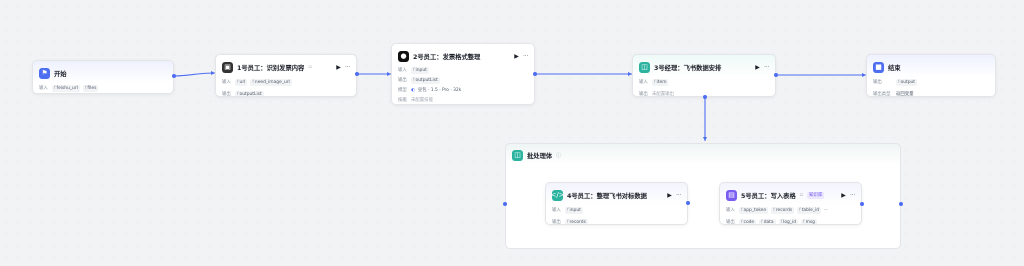 The height and width of the screenshot is (266, 1024). What do you see at coordinates (931, 75) in the screenshot?
I see `end-node: ■ 结束 输出 foutput 输出类型 返回变量` at bounding box center [931, 75].